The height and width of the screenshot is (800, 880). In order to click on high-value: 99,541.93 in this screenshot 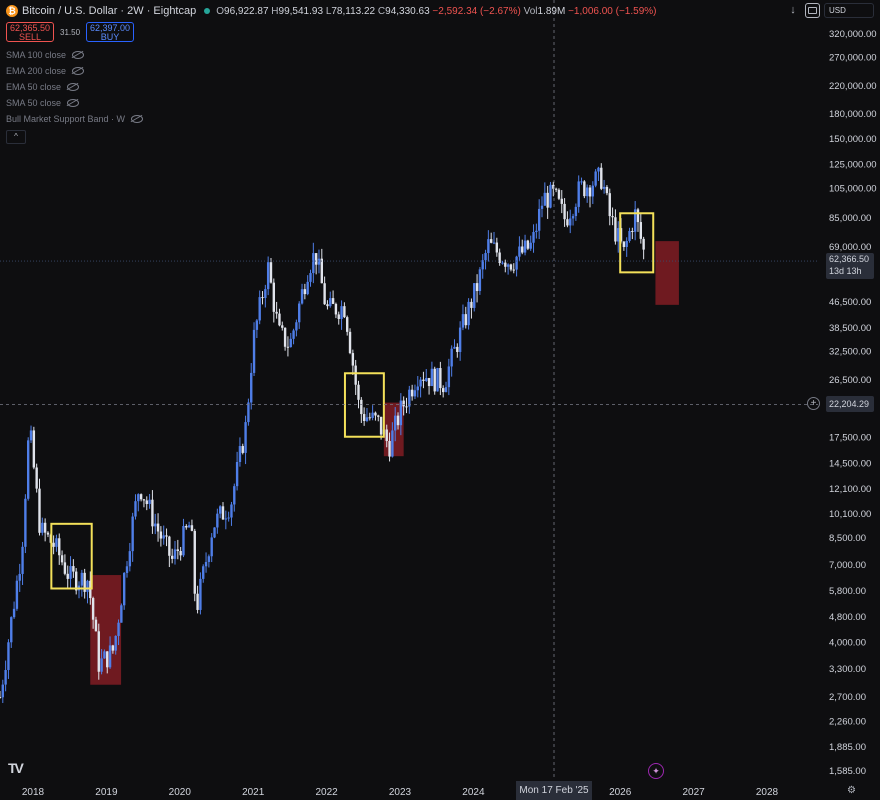, I will do `click(301, 11)`.